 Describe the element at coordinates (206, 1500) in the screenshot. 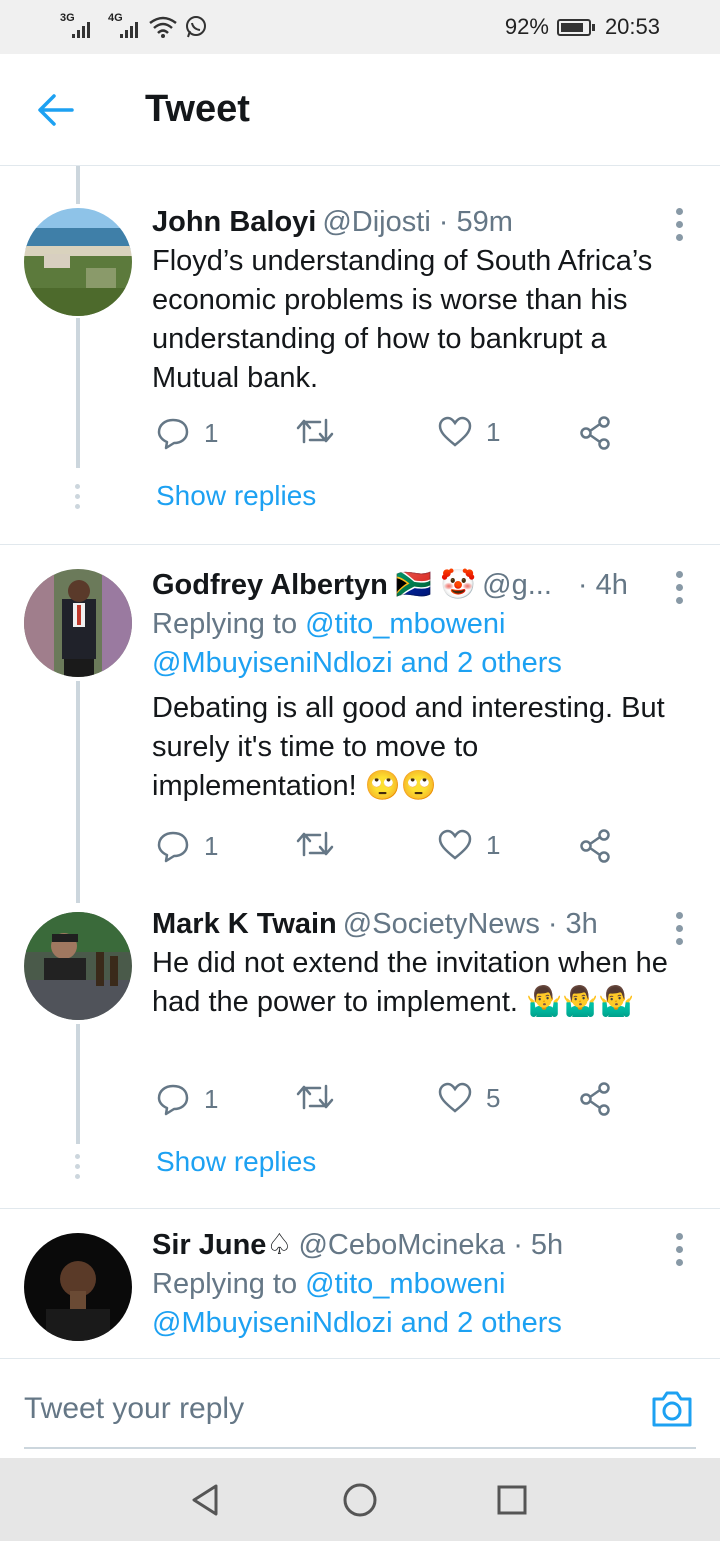

I see `back-triangle-icon` at that location.